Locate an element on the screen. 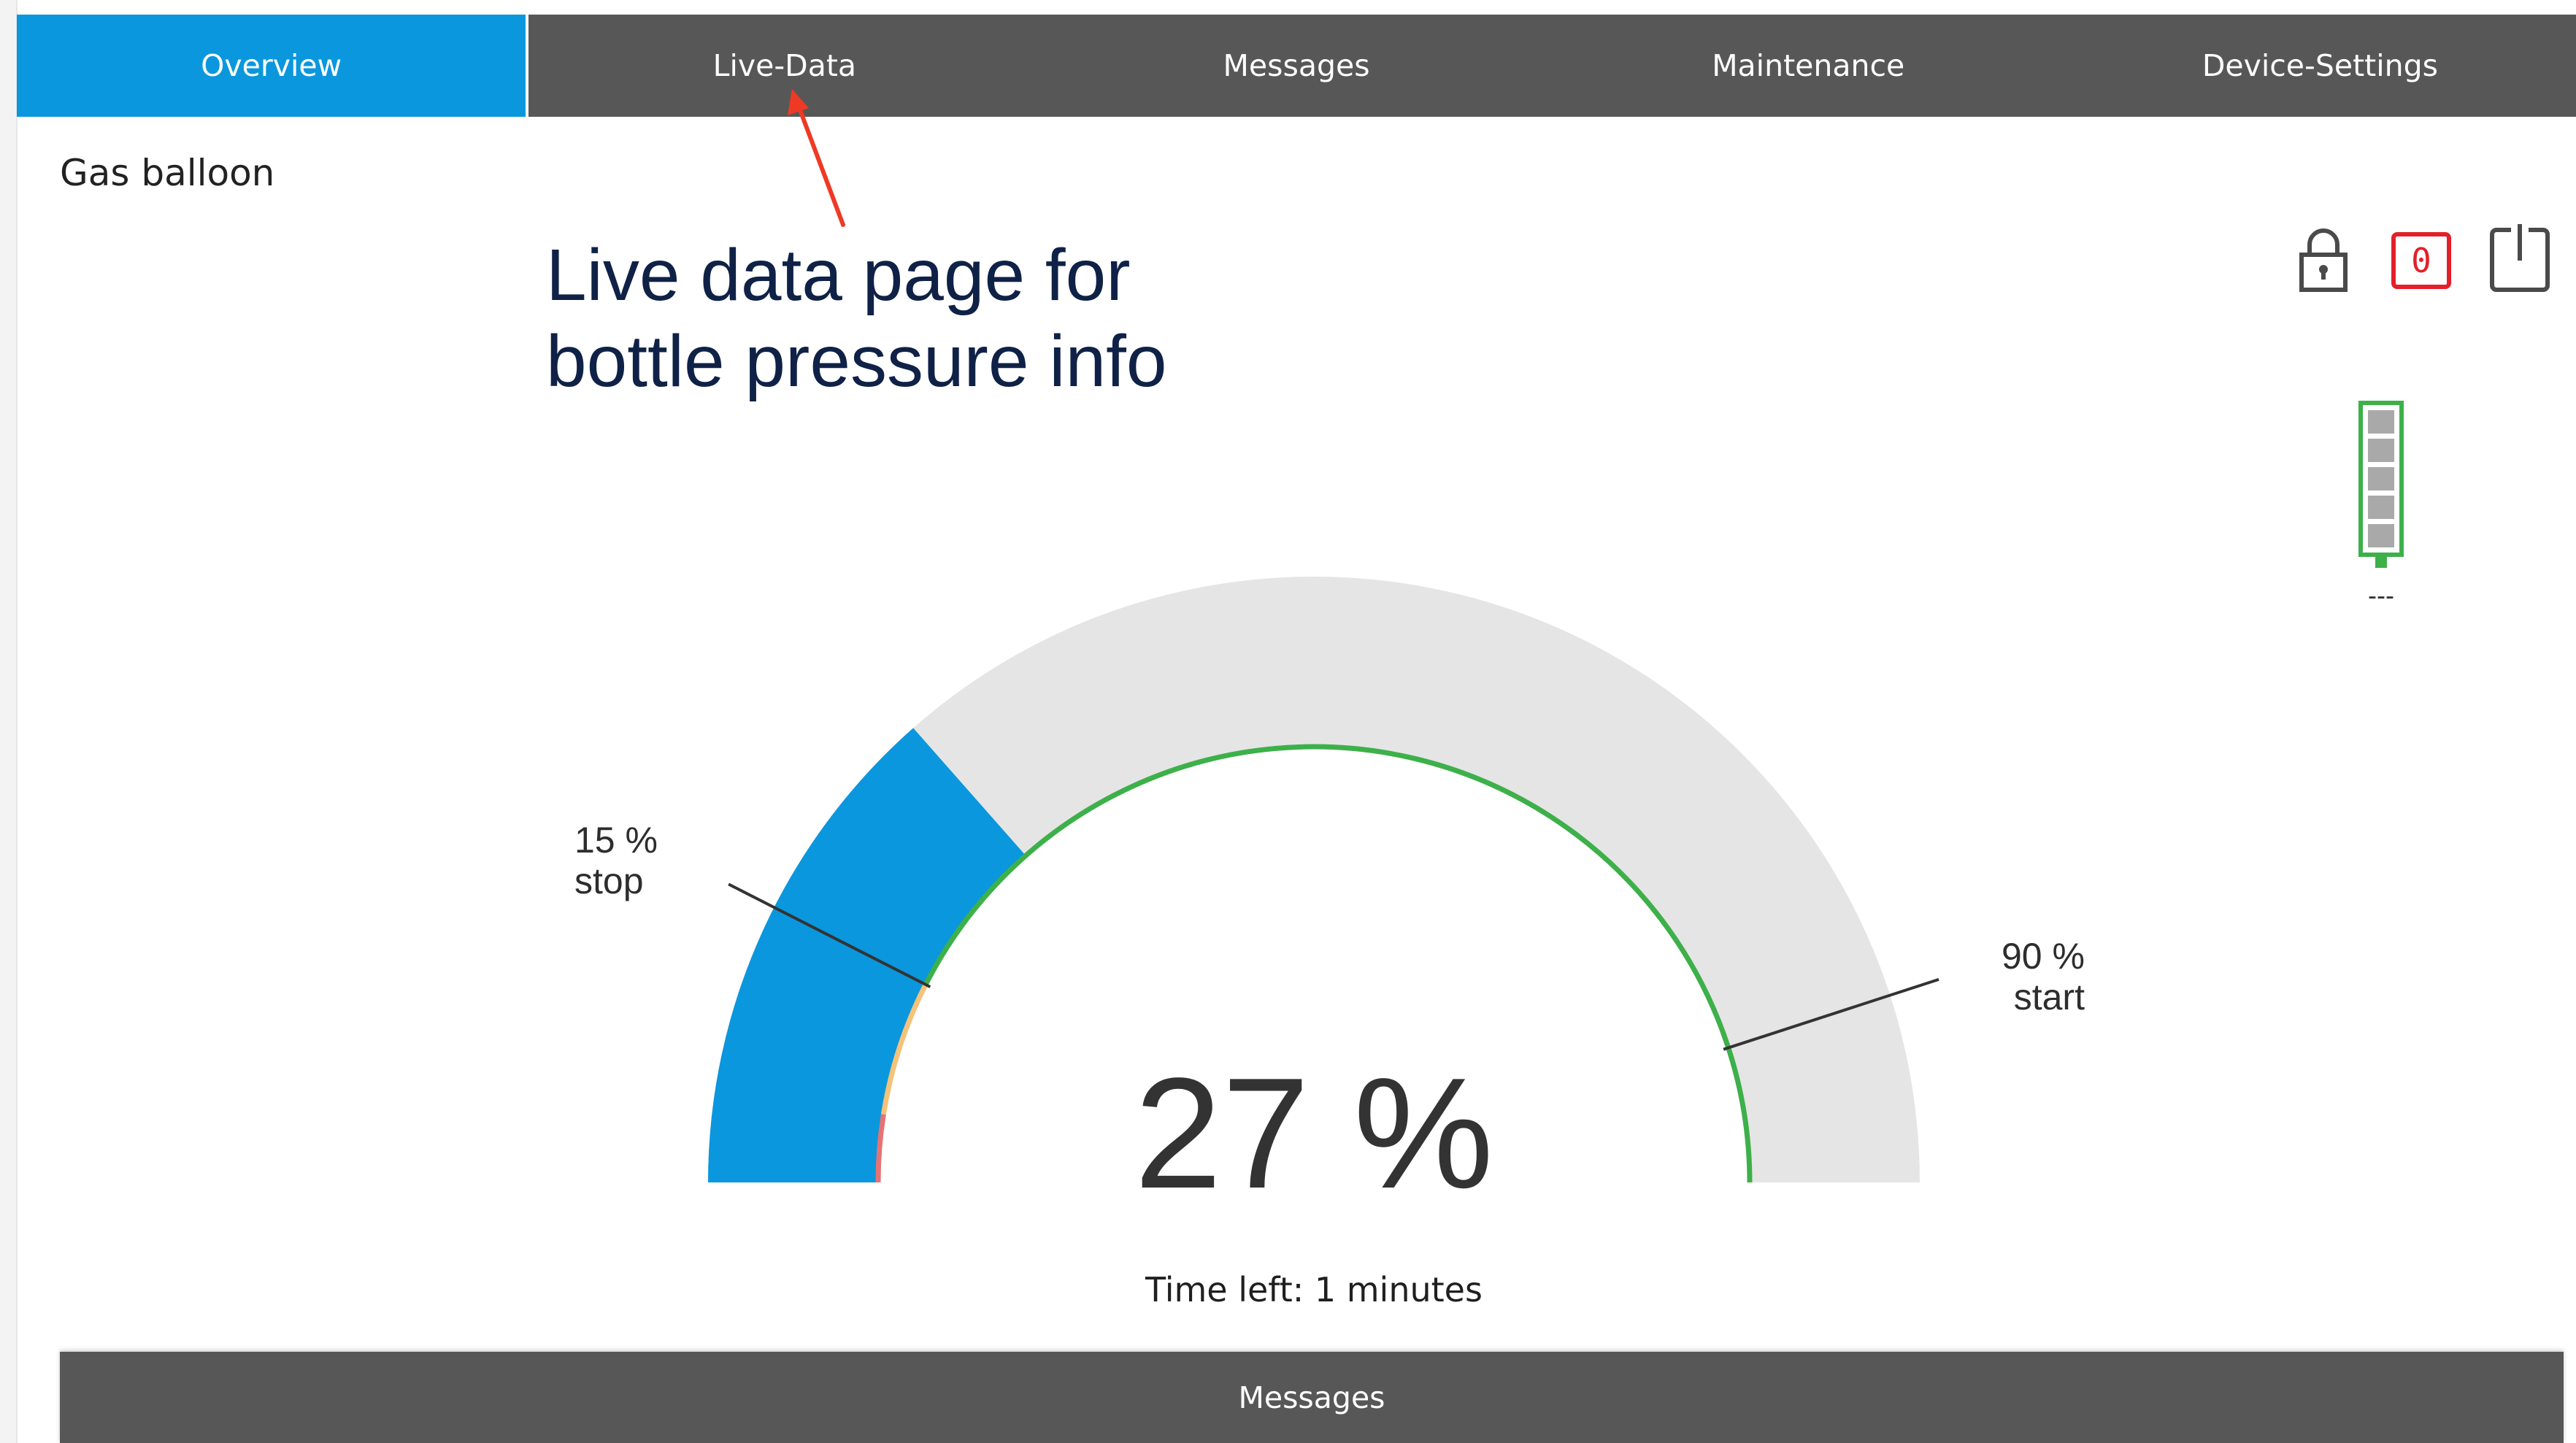 The width and height of the screenshot is (2576, 1443). start-threshold-label: 90 % start is located at coordinates (2043, 976).